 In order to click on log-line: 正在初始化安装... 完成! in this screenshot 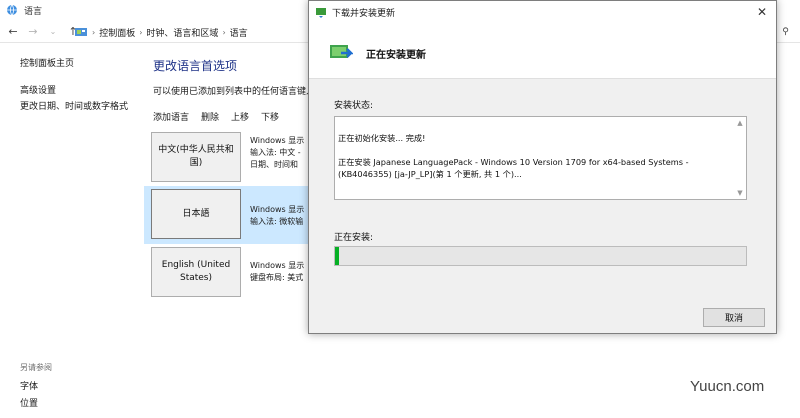, I will do `click(382, 138)`.